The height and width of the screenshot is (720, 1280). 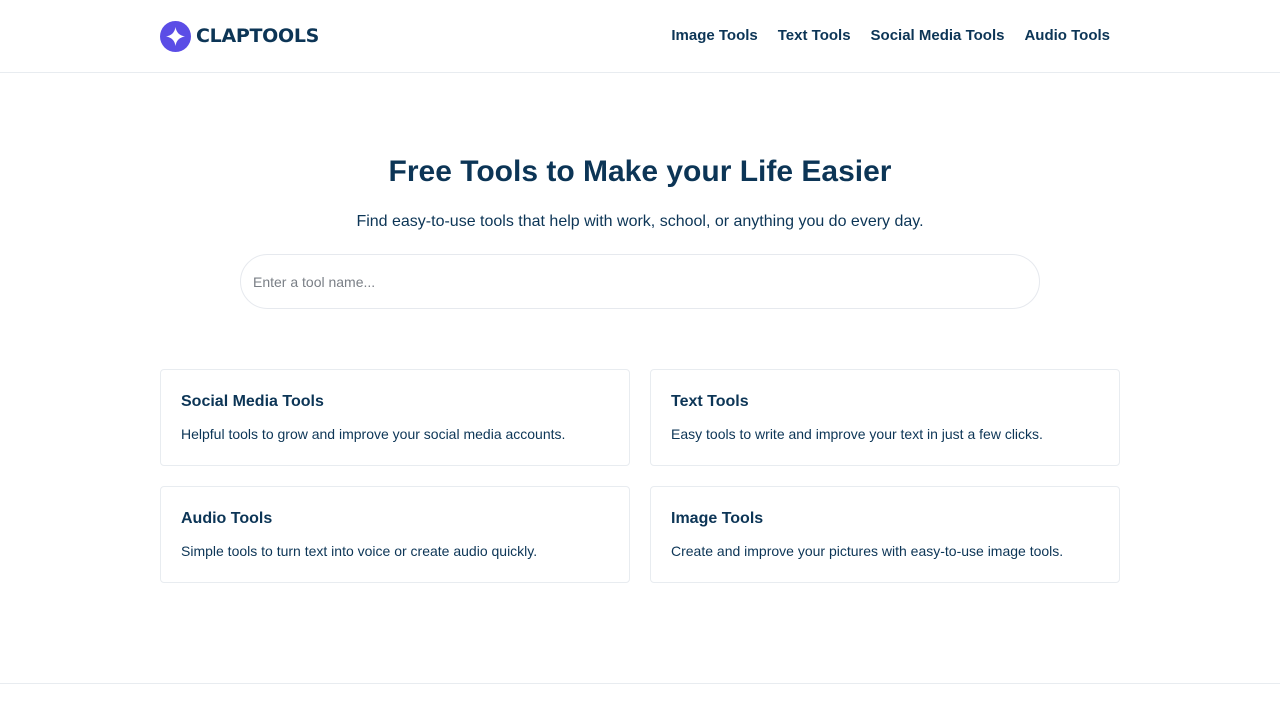 What do you see at coordinates (175, 36) in the screenshot?
I see `sparkle-star-icon` at bounding box center [175, 36].